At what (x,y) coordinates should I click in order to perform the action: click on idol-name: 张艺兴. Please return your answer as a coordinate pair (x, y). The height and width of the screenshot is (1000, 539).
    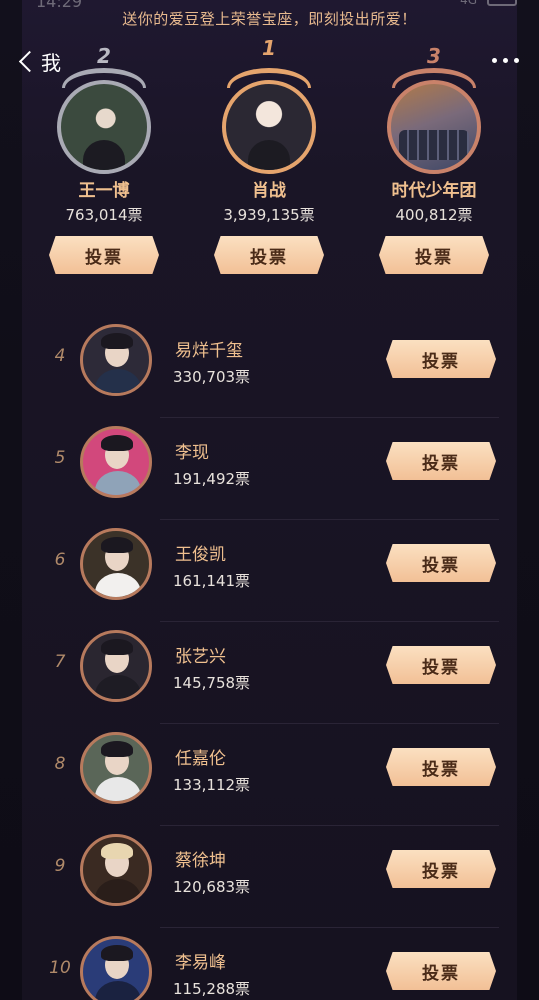
    Looking at the image, I should click on (200, 657).